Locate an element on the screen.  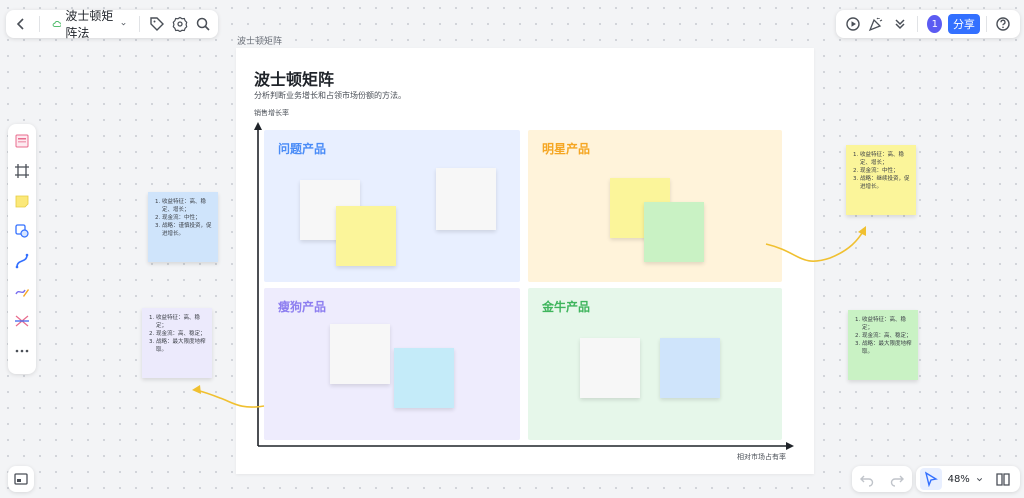
frame-label: 波士顿矩阵 is located at coordinates (259, 40).